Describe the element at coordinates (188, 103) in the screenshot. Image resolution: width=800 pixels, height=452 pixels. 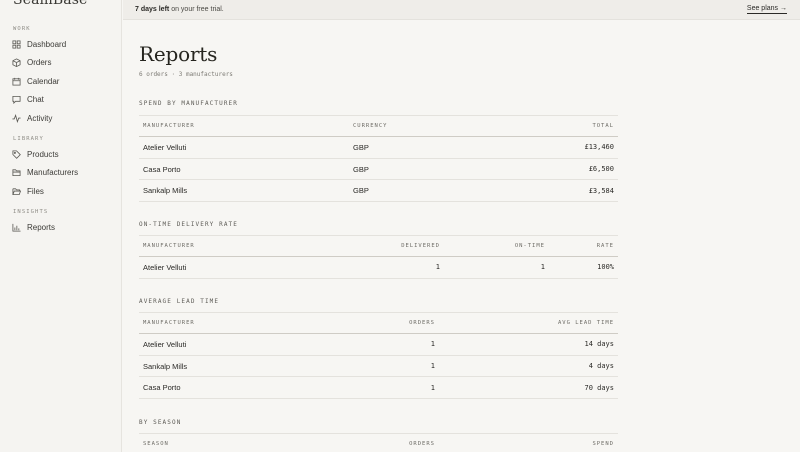
I see `section-heading-spend: SPEND BY MANUFACTURER` at that location.